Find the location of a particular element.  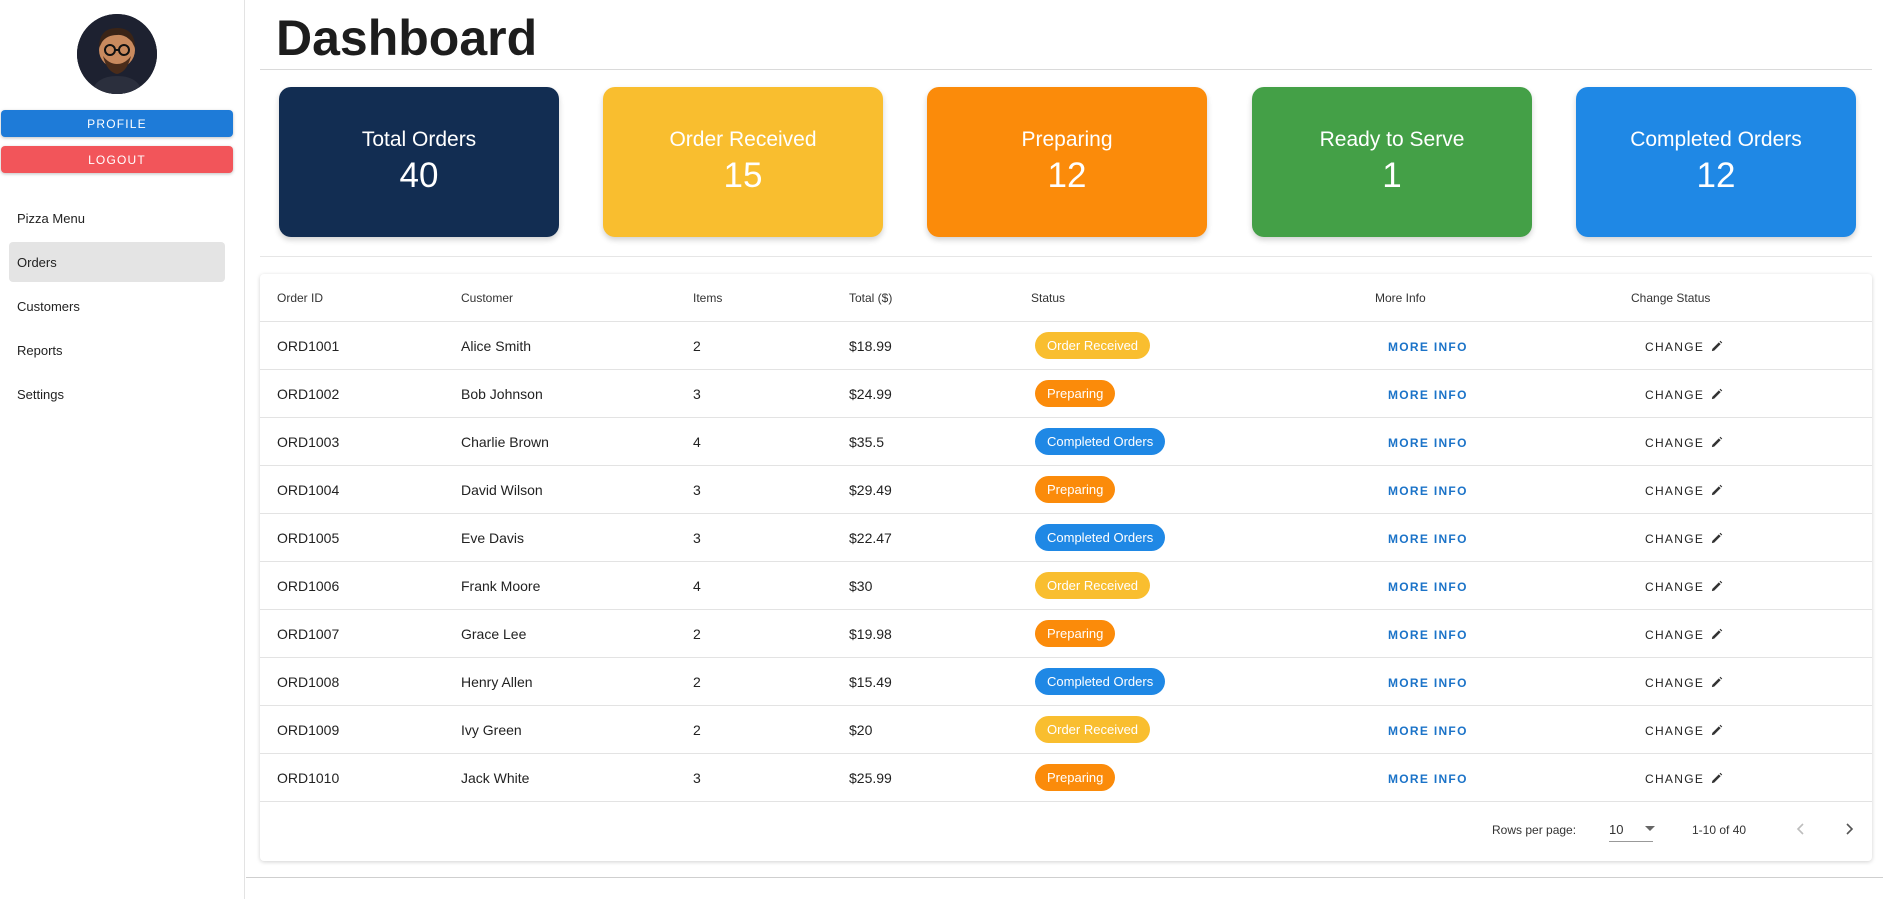

column-header-status: Status is located at coordinates (1186, 298).